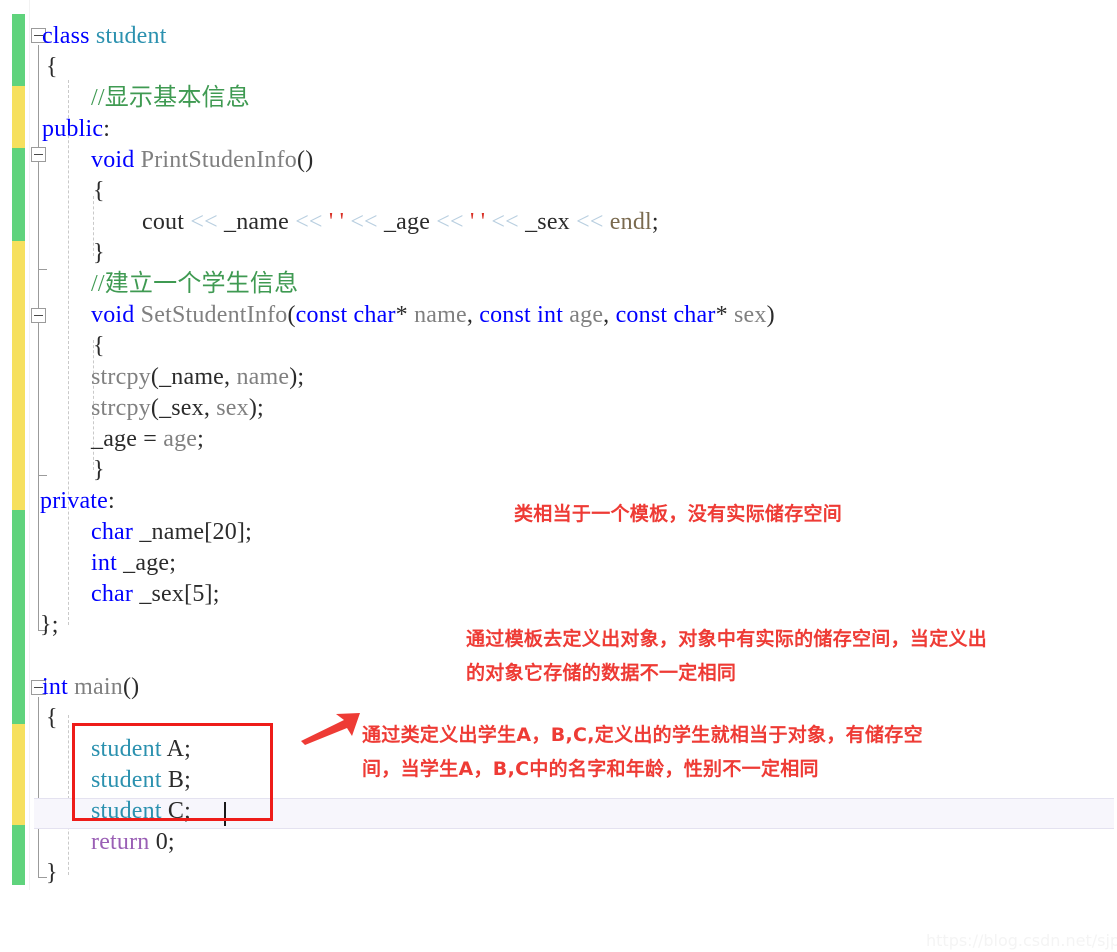  Describe the element at coordinates (49, 625) in the screenshot. I see `code-line-20: };` at that location.